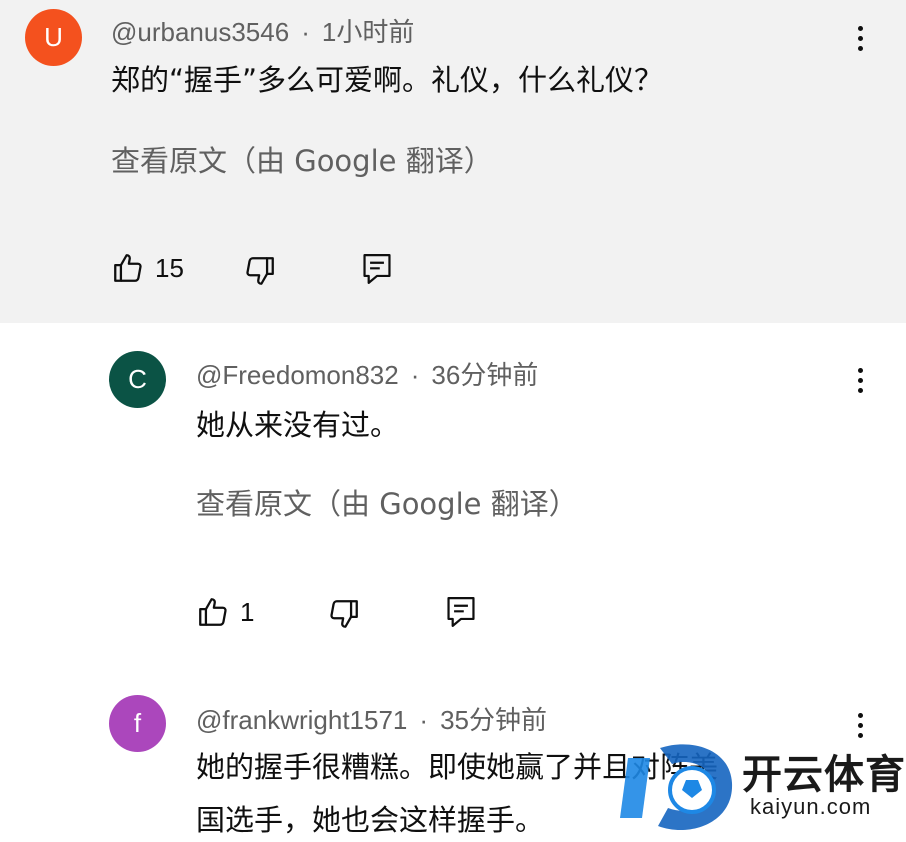 This screenshot has height=842, width=906. I want to click on comment-username: @frankwright1571, so click(301, 720).